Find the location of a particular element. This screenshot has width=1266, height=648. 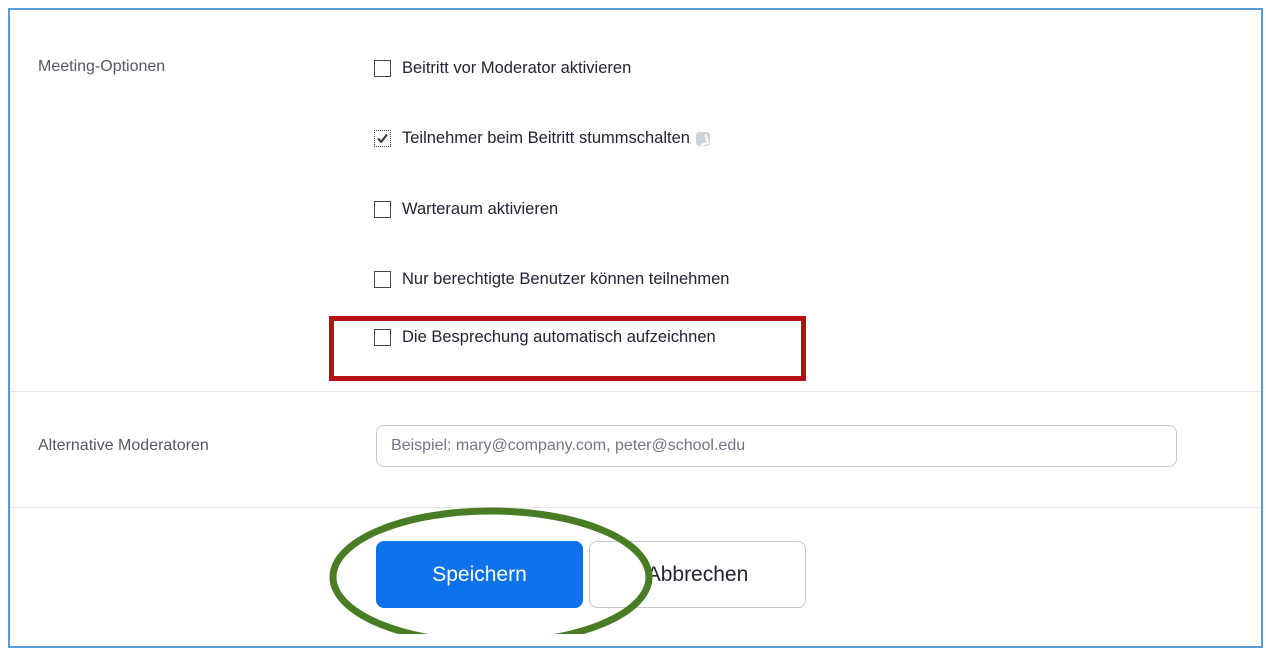

checkbox-join-before-host is located at coordinates (382, 68).